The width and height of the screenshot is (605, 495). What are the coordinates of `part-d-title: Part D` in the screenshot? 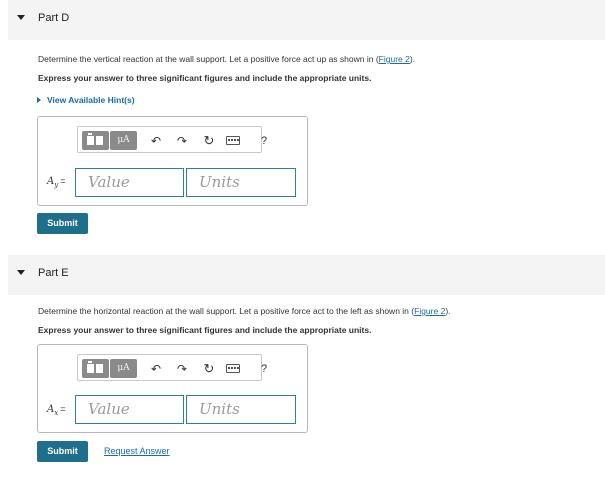 It's located at (54, 18).